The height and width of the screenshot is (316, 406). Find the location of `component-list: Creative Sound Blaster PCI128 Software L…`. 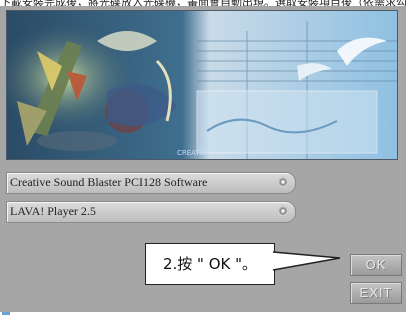

component-list: Creative Sound Blaster PCI128 Software L… is located at coordinates (151, 201).